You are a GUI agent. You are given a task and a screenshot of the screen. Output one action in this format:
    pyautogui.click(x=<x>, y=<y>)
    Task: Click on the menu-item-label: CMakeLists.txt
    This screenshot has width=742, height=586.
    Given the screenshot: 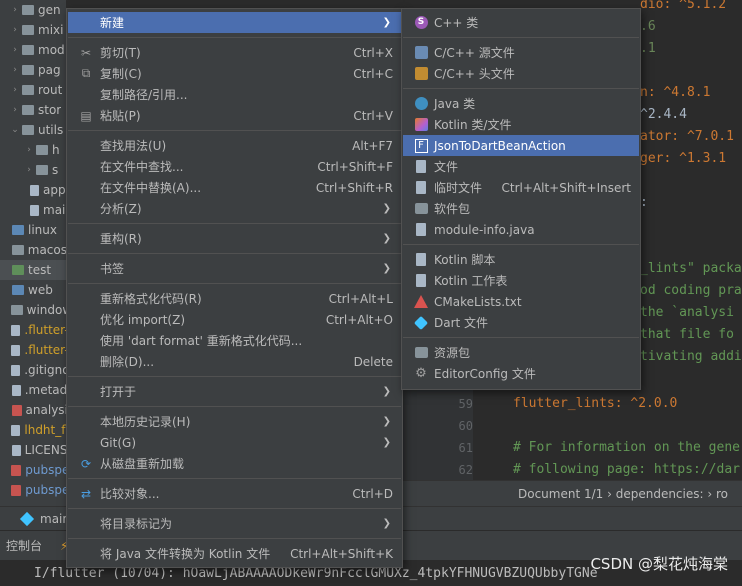 What is the action you would take?
    pyautogui.click(x=478, y=301)
    